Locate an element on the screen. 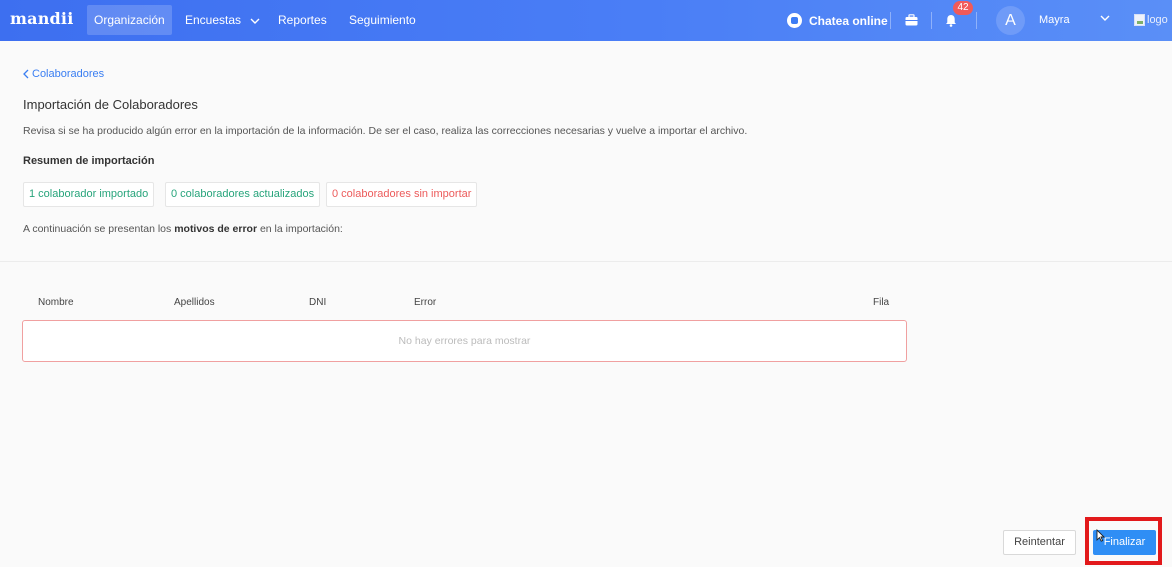 This screenshot has height=567, width=1172. stat-updated: 0 colaboradores actualizados is located at coordinates (243, 194).